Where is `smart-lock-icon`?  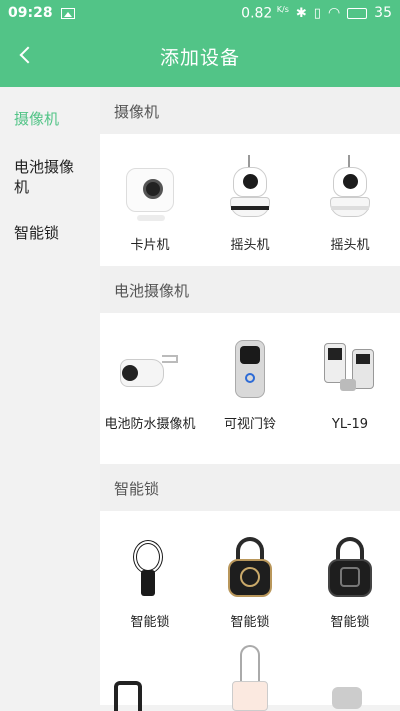 smart-lock-icon is located at coordinates (350, 369).